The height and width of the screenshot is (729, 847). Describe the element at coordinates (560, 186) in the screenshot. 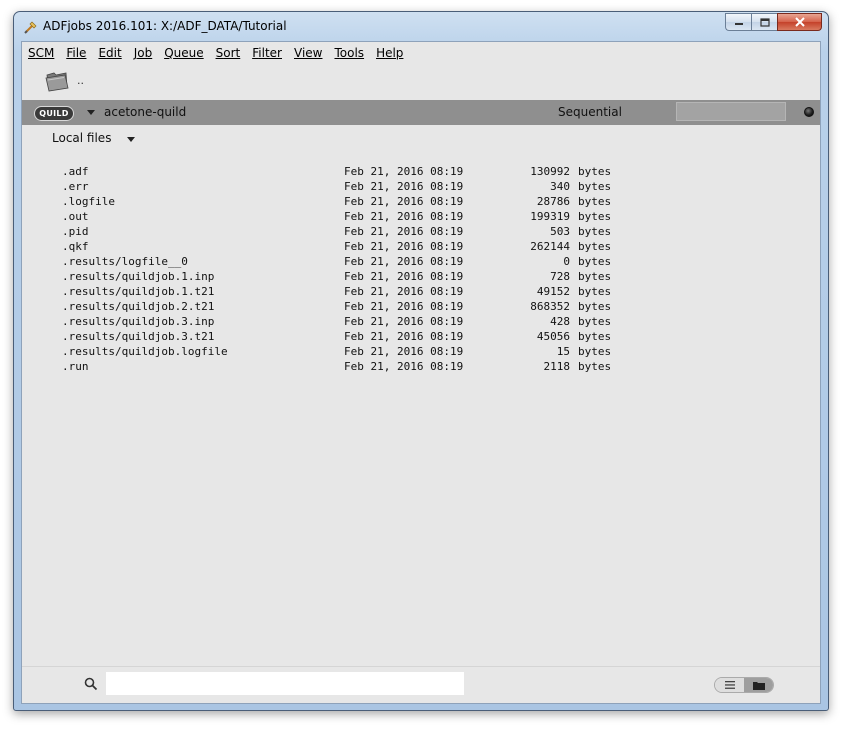

I see `file-size: 340` at that location.